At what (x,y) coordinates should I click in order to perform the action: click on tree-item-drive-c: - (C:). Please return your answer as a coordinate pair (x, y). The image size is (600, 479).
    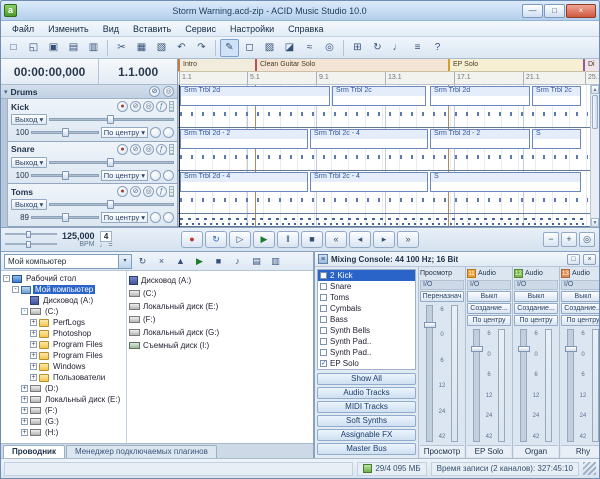
    Looking at the image, I should click on (63, 311).